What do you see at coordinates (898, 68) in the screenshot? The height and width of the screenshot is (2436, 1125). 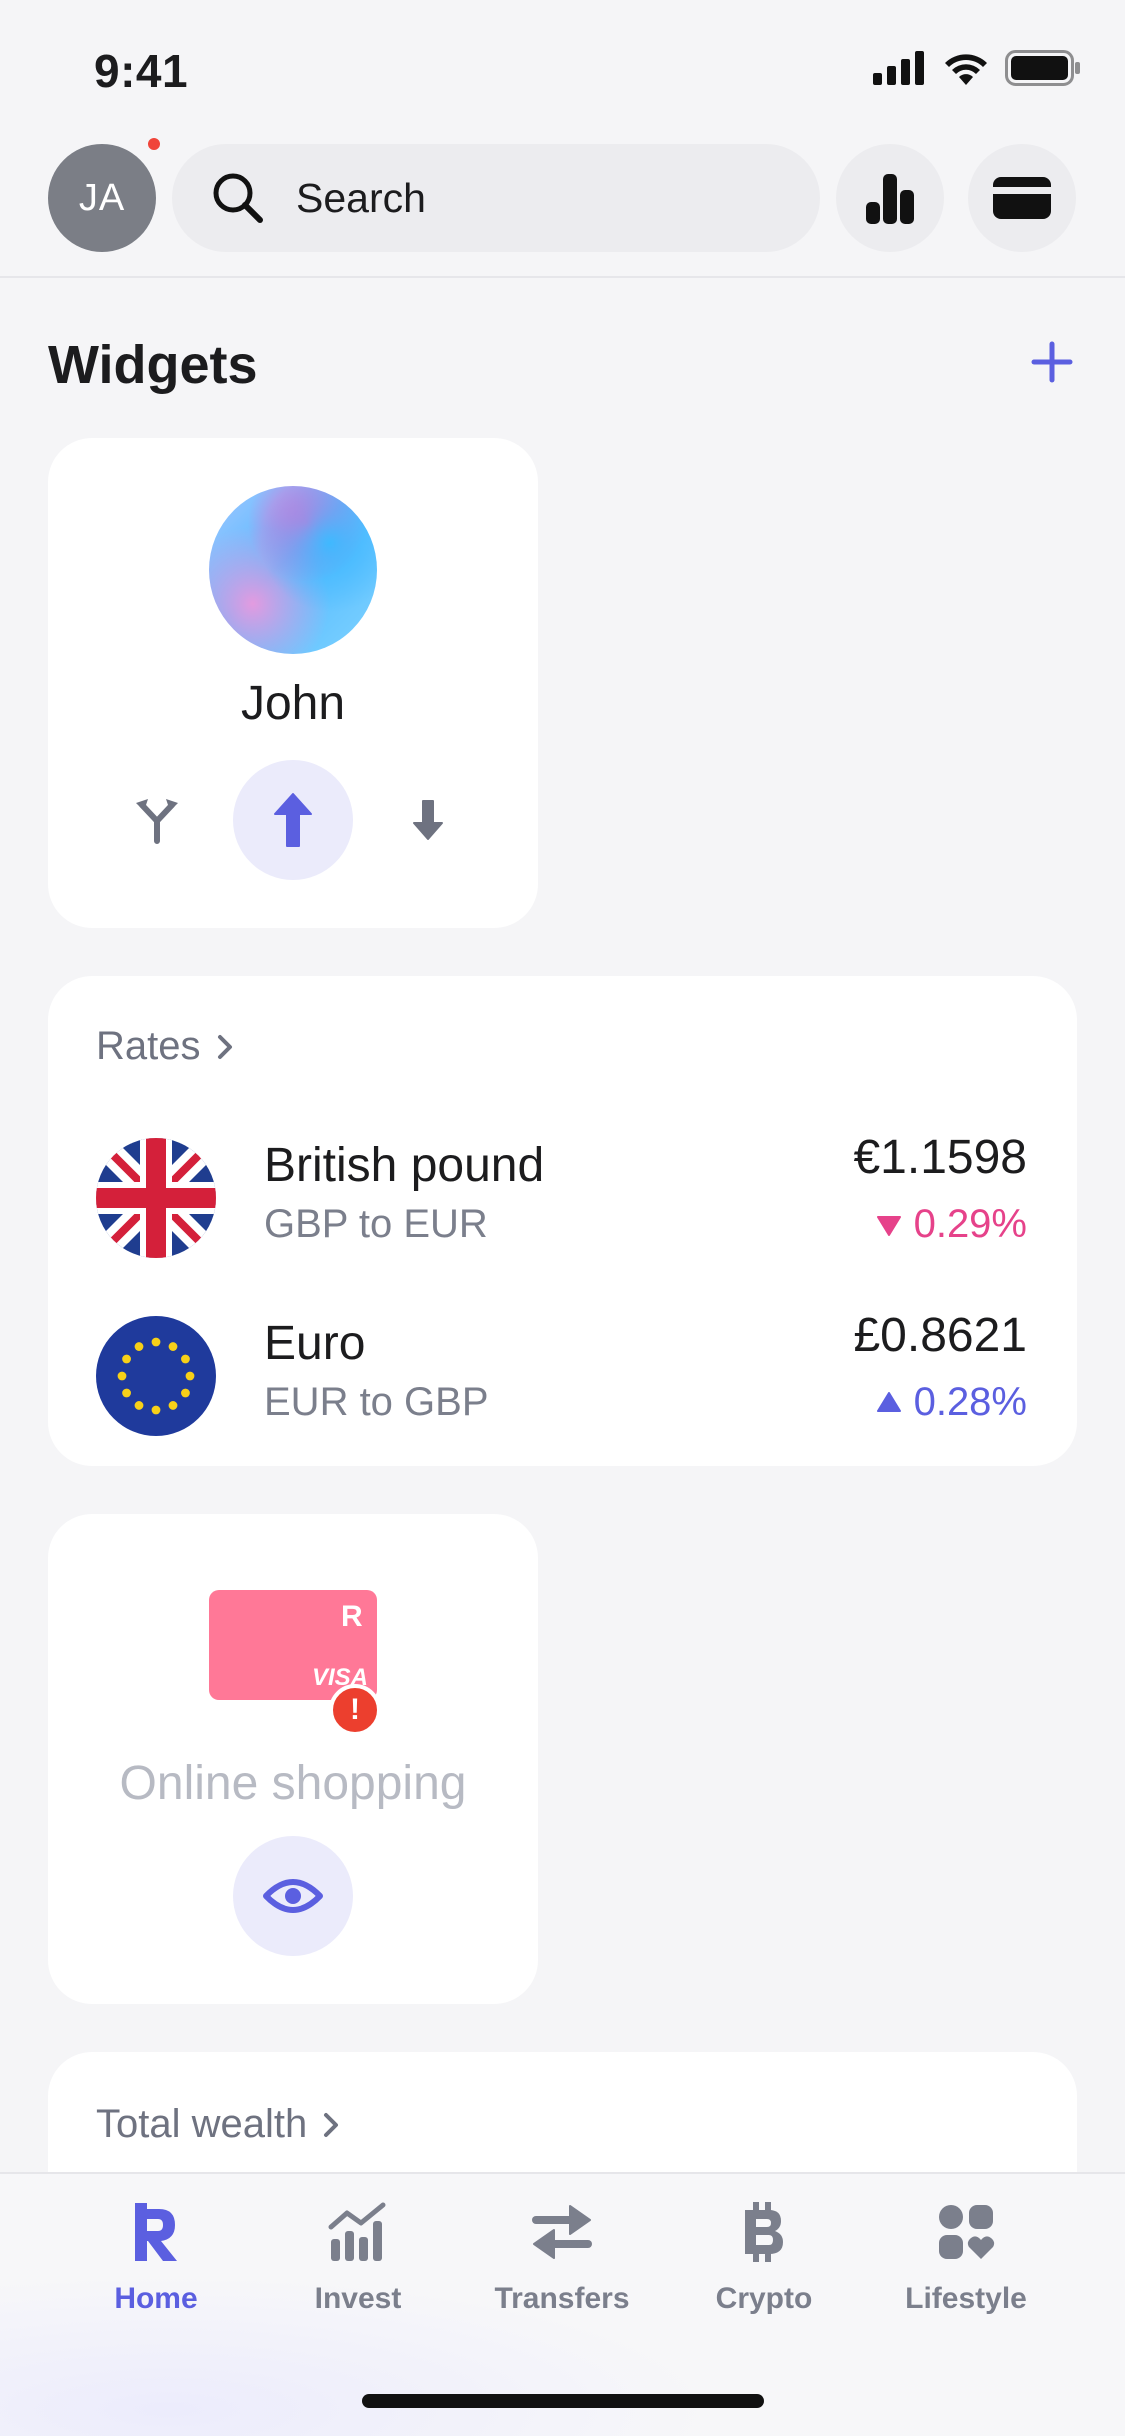 I see `signal-icon` at bounding box center [898, 68].